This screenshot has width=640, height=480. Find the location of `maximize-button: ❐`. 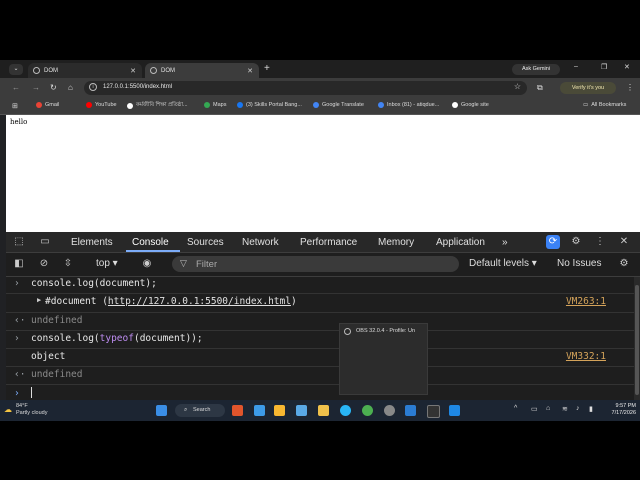

maximize-button: ❐ is located at coordinates (604, 67).